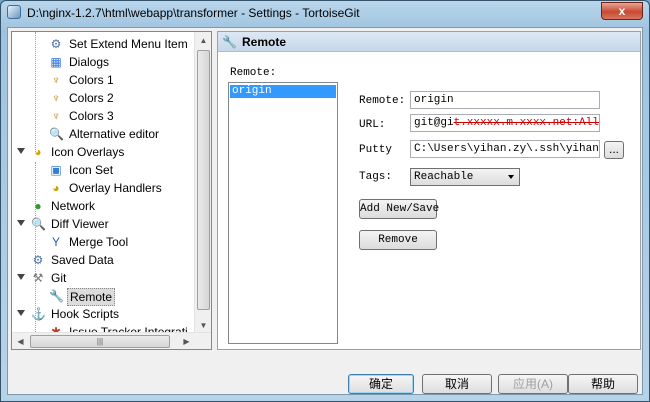  I want to click on tree-item-label: Colors 1, so click(91, 80).